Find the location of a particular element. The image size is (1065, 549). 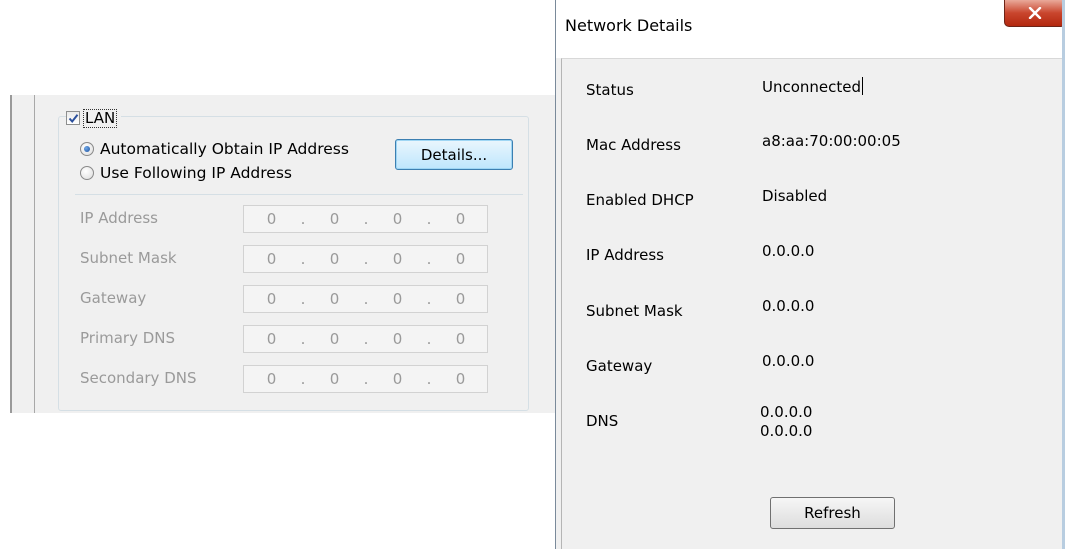

radio-auto-obtain-ip: Automatically Obtain IP Address is located at coordinates (214, 149).